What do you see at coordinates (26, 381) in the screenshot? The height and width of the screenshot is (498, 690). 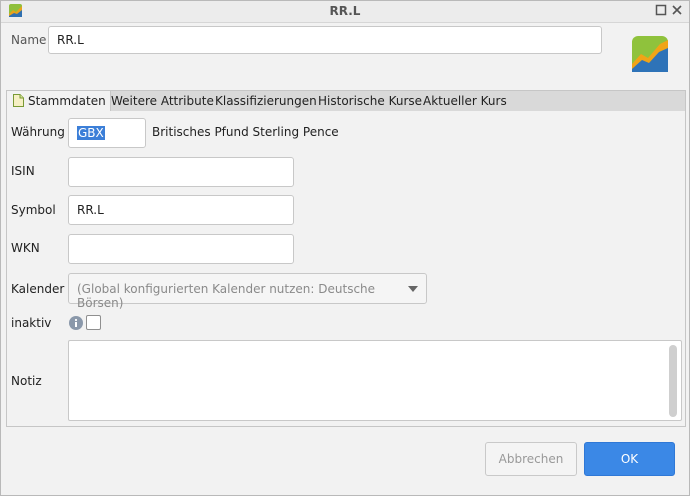 I see `notes-label: Notiz` at bounding box center [26, 381].